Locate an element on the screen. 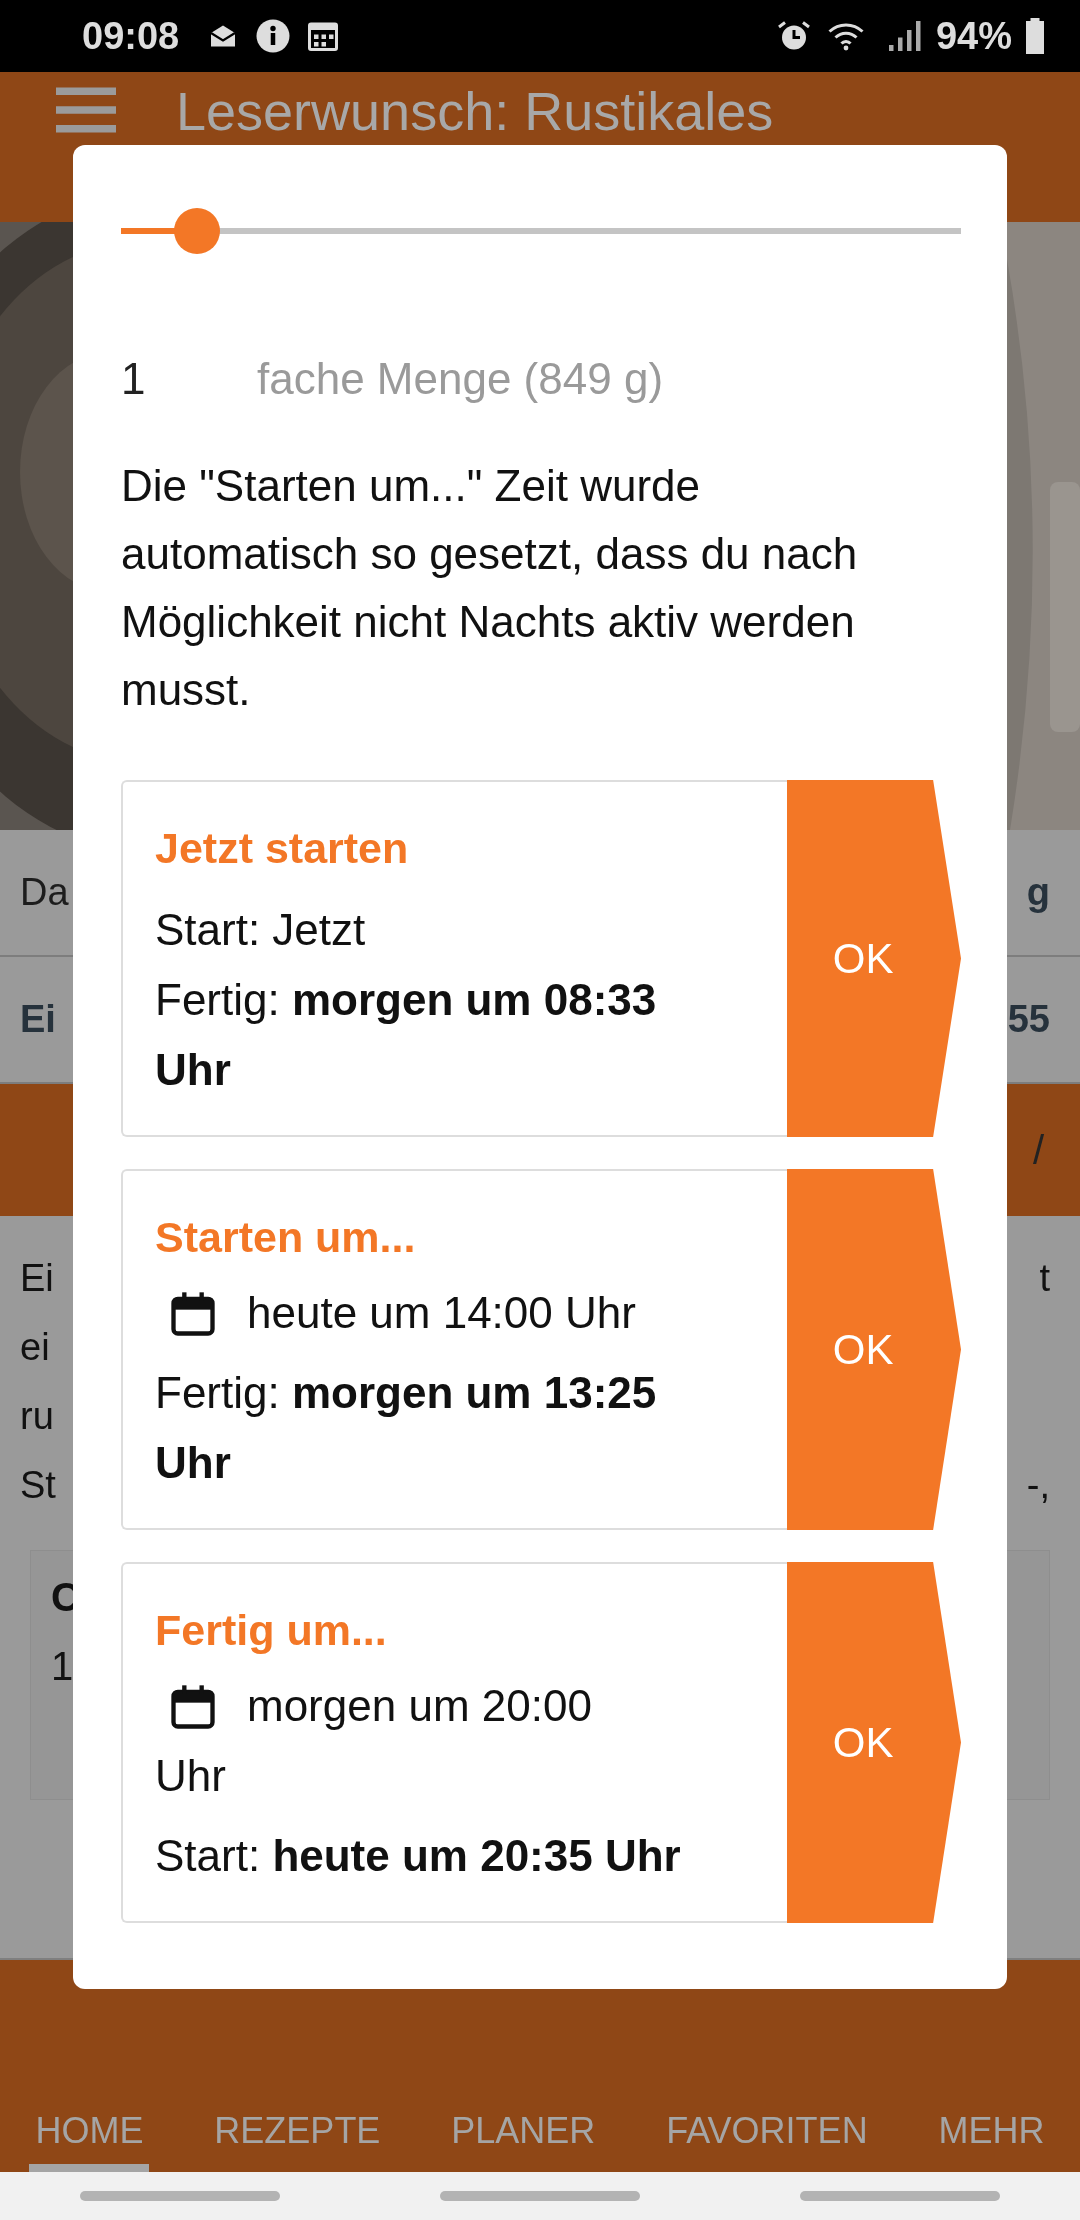 The image size is (1080, 2220). row-label: Da is located at coordinates (44, 892).